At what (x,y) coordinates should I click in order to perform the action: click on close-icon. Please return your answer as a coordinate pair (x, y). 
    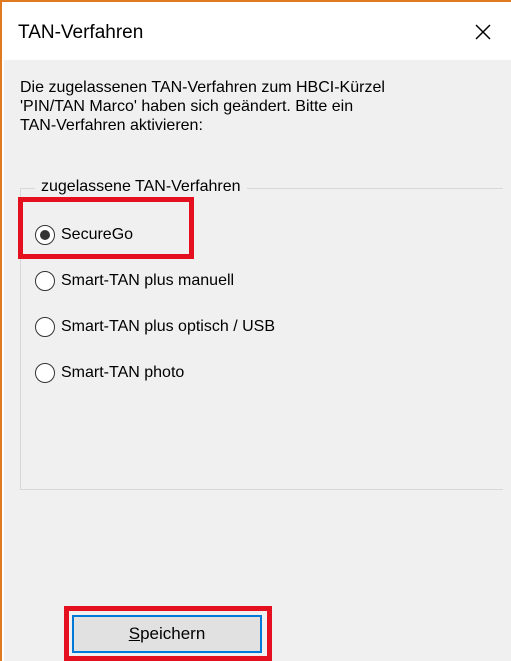
    Looking at the image, I should click on (483, 32).